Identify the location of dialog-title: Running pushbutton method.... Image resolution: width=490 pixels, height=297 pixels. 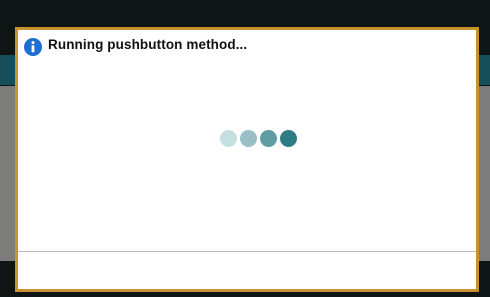
(148, 44).